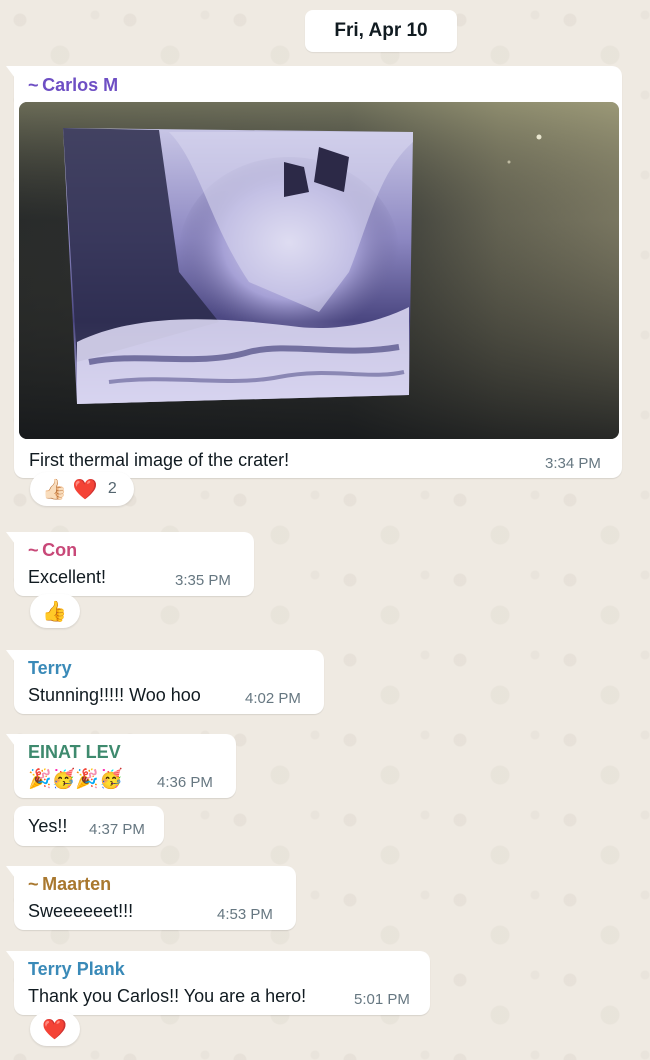 The height and width of the screenshot is (1060, 650). What do you see at coordinates (74, 752) in the screenshot?
I see `sender-name: EINAT LEV` at bounding box center [74, 752].